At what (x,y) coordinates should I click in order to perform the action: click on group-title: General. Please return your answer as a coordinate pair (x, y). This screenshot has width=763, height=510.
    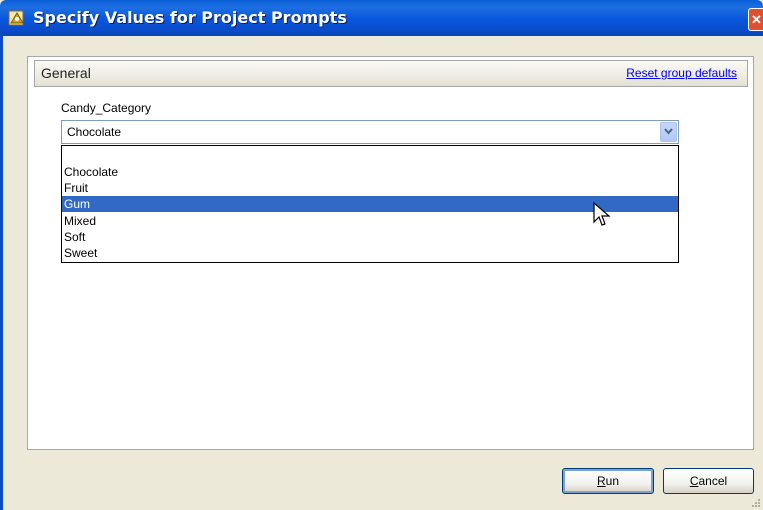
    Looking at the image, I should click on (66, 73).